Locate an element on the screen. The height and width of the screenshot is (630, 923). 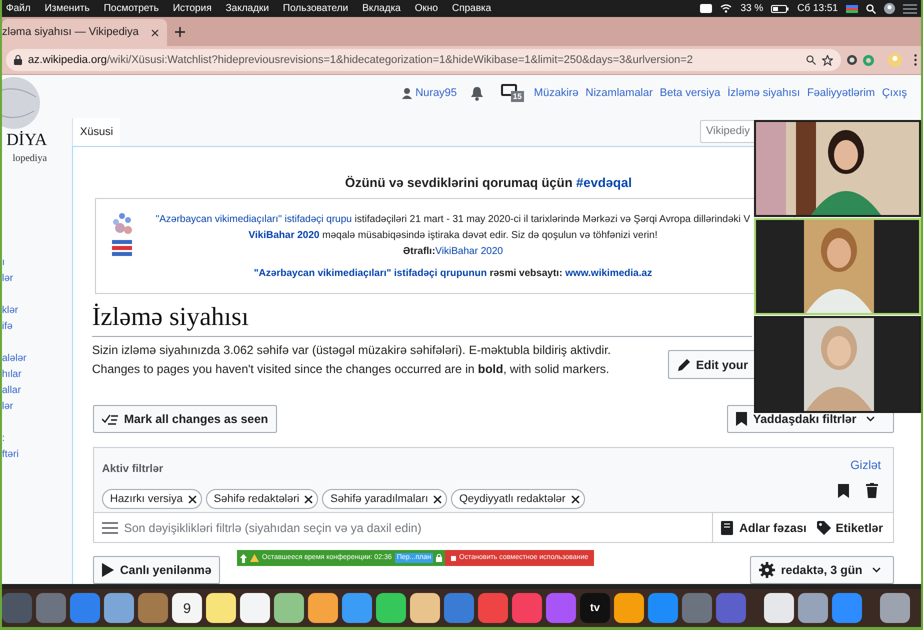
search-icon is located at coordinates (871, 9).